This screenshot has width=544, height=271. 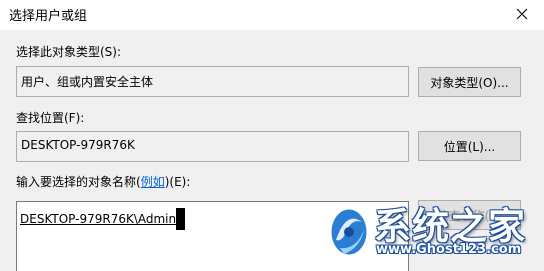 I want to click on watermark: 系统之家 www.Ghost123.com, so click(x=434, y=232).